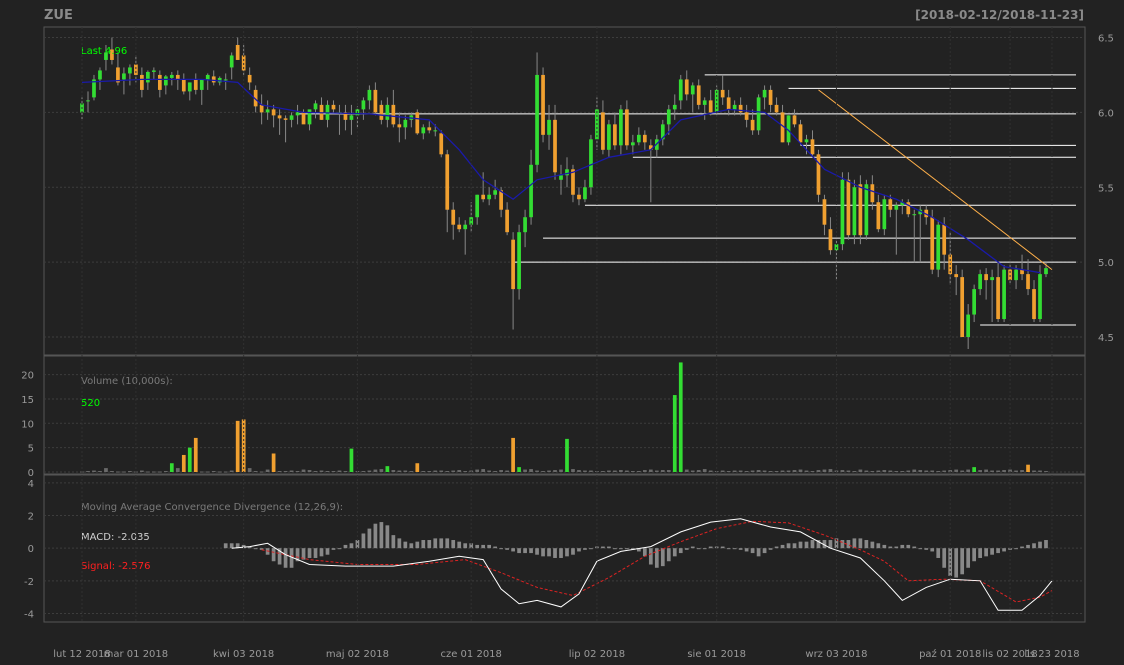 This screenshot has width=1124, height=665. What do you see at coordinates (1106, 188) in the screenshot?
I see `price-tick-label: 5.5` at bounding box center [1106, 188].